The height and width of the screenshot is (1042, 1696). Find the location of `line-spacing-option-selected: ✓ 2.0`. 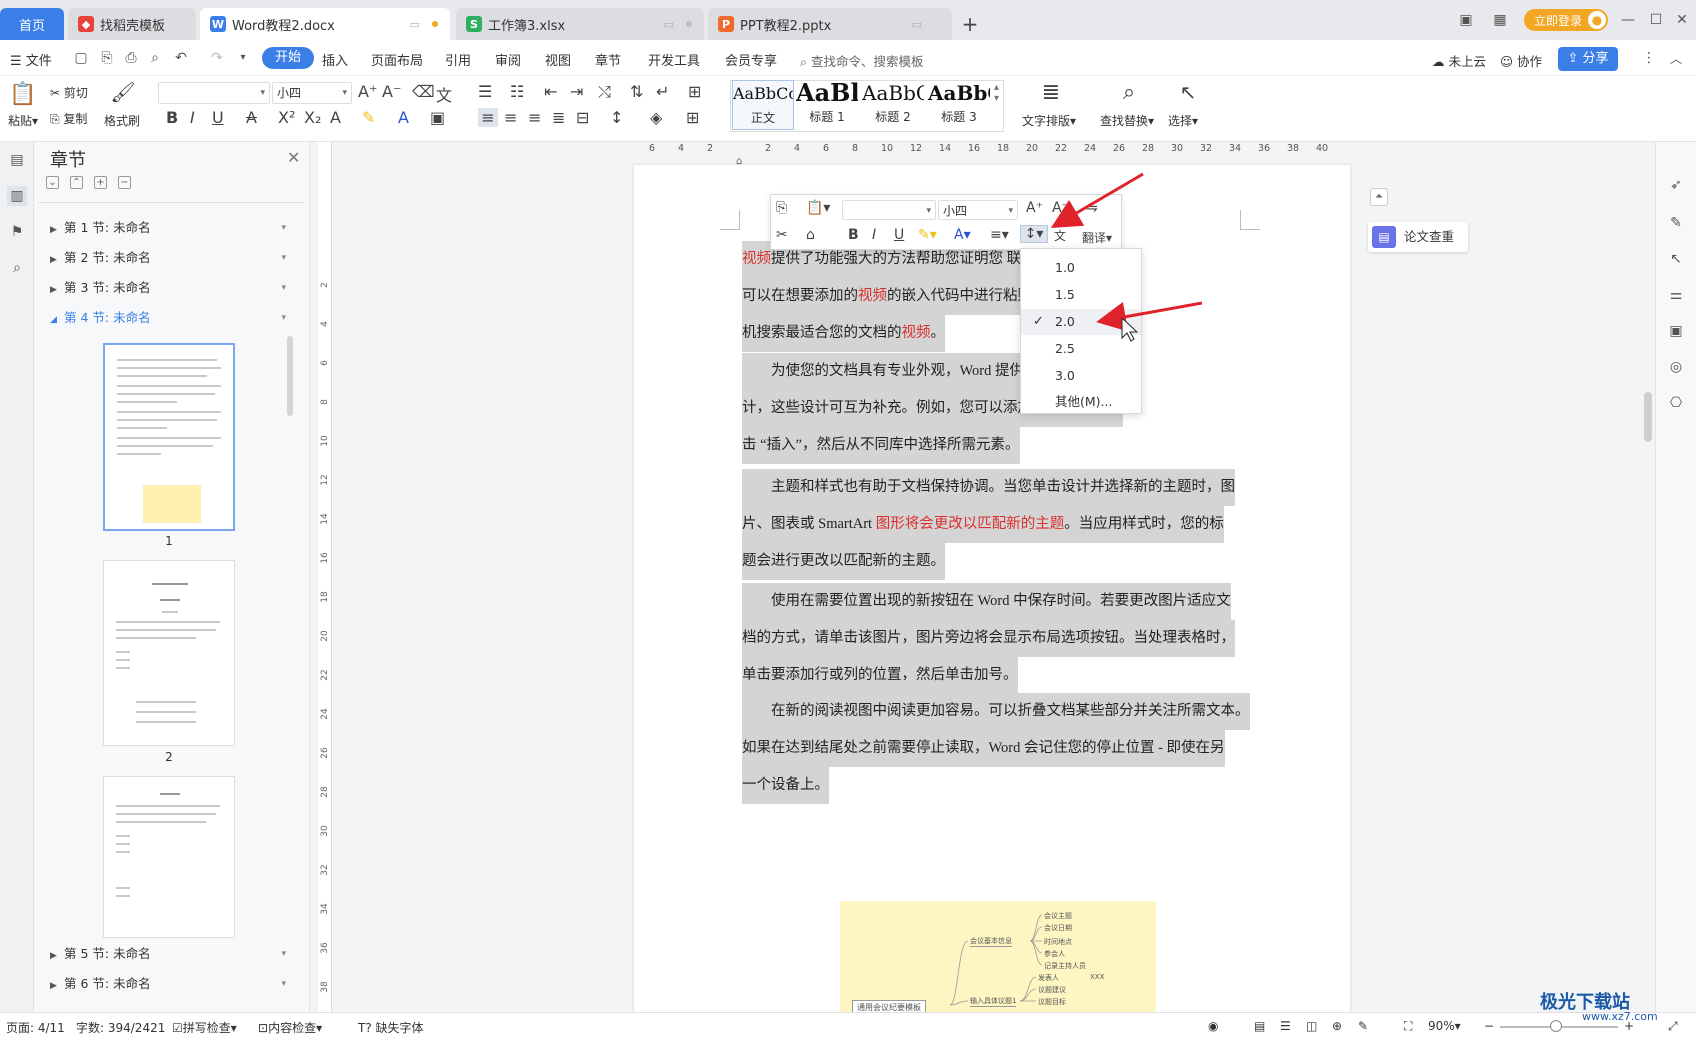

line-spacing-option-selected: ✓ 2.0 is located at coordinates (1081, 322).